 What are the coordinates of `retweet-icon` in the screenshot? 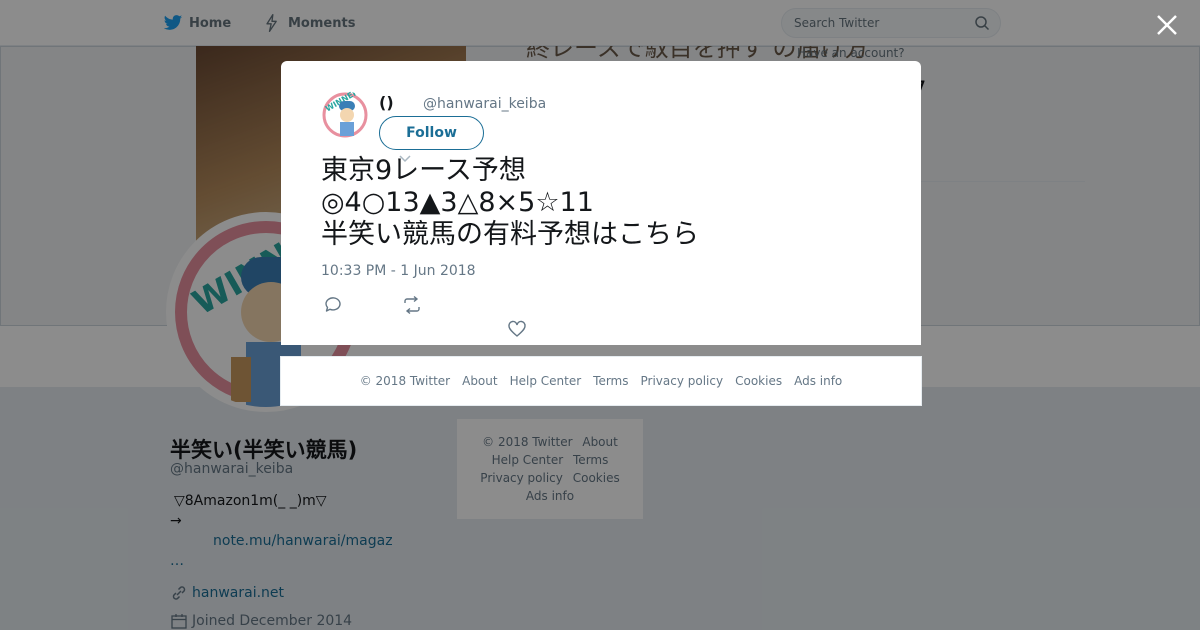 It's located at (412, 305).